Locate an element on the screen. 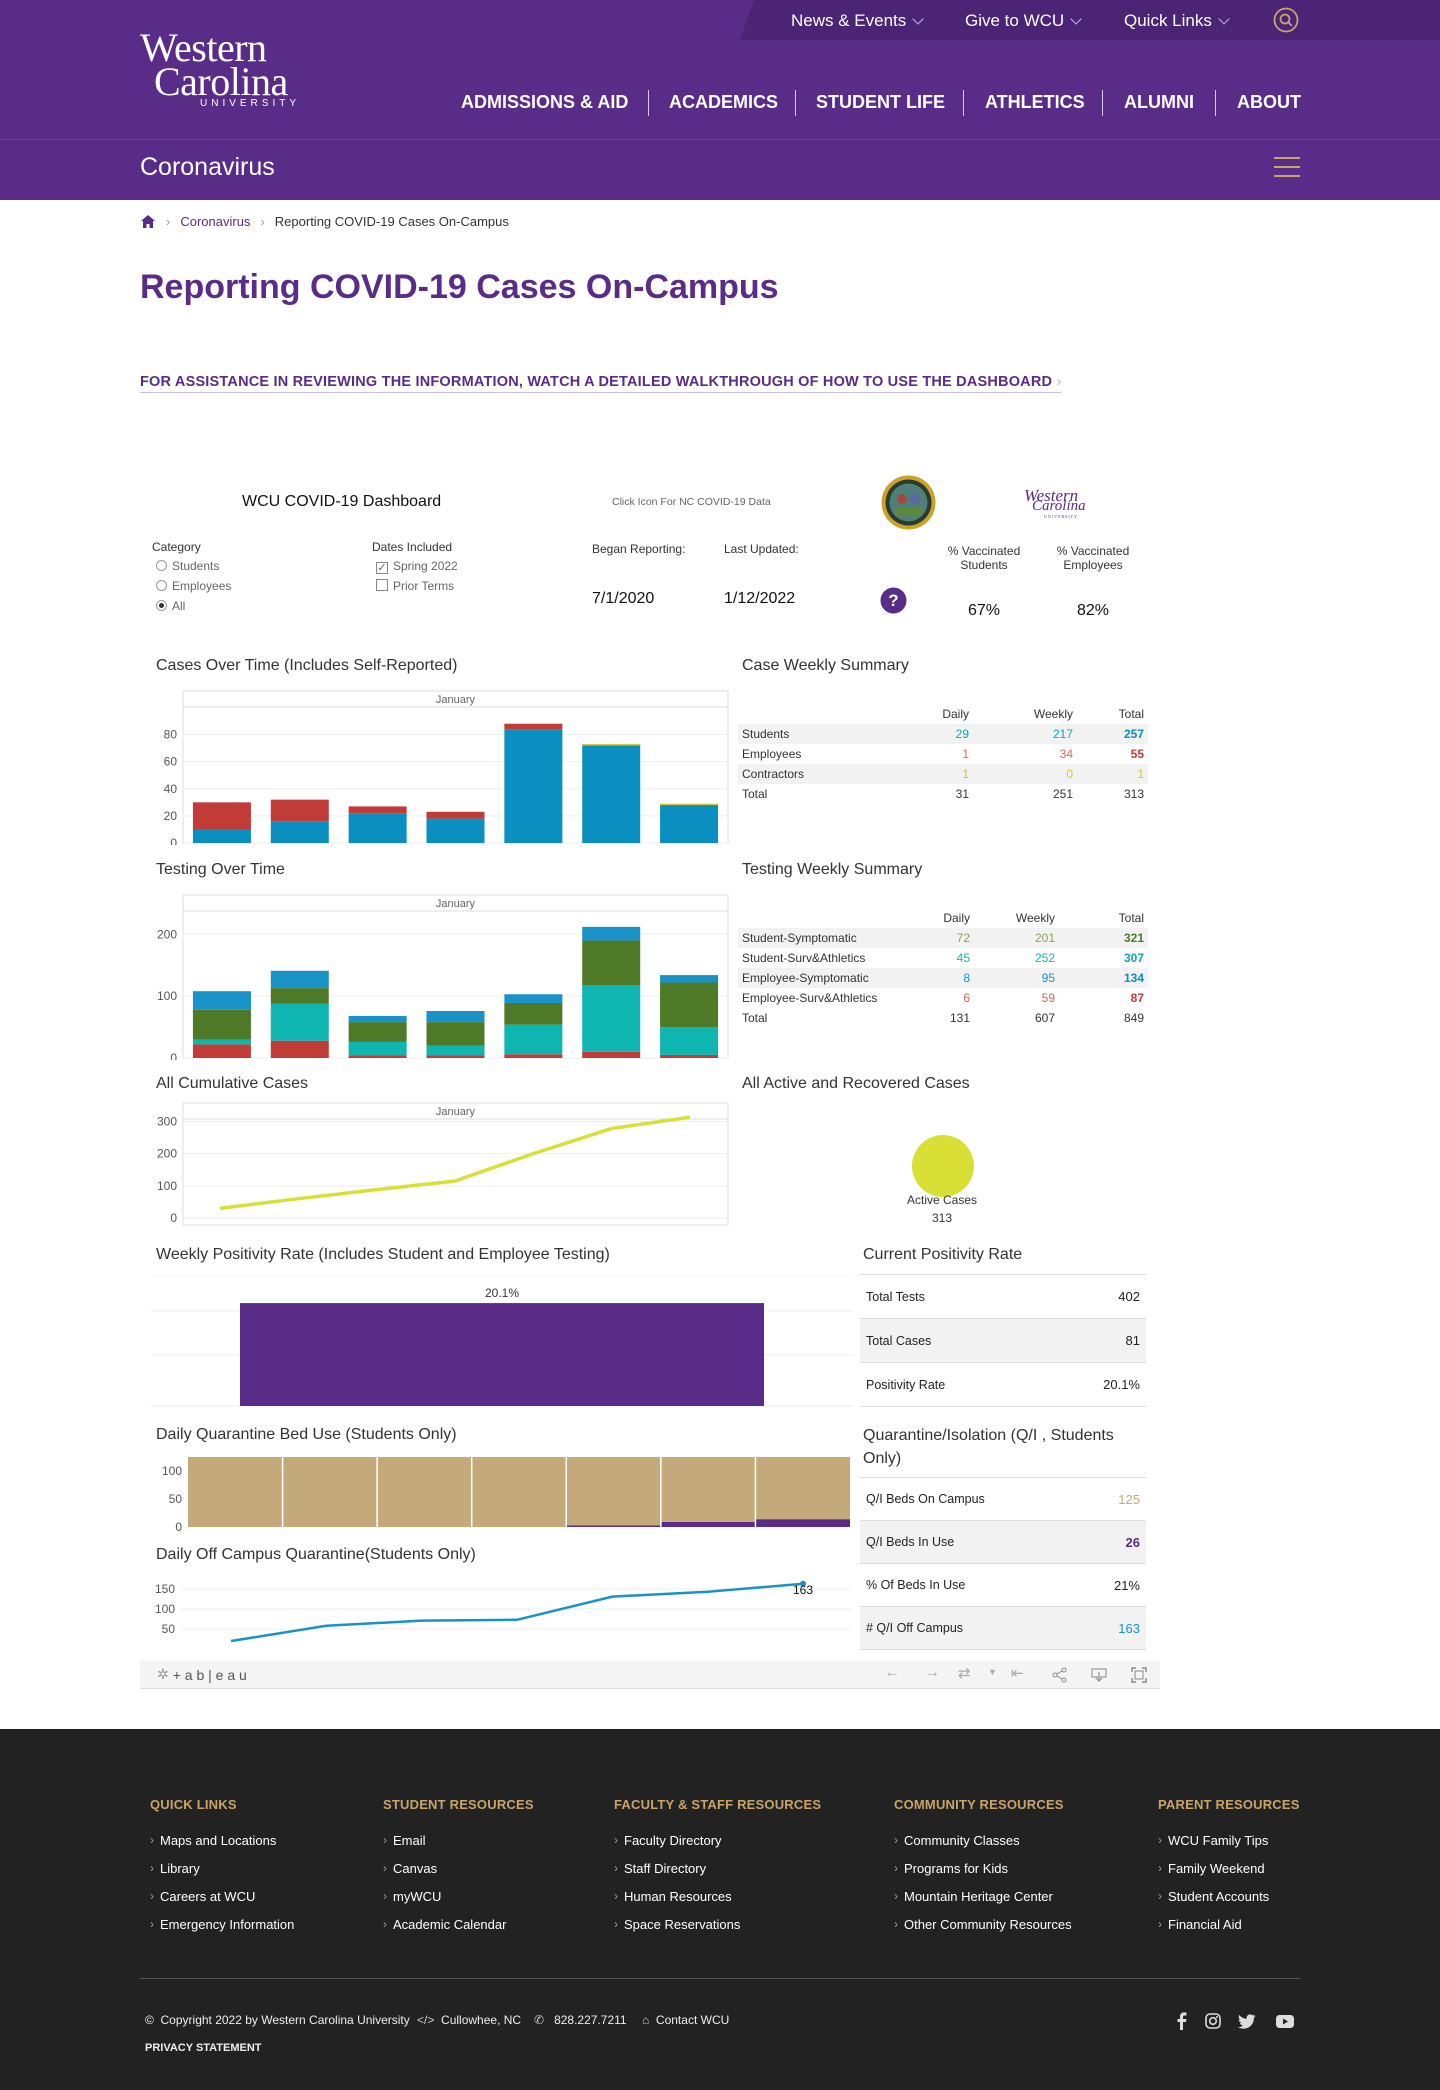 The height and width of the screenshot is (2090, 1440). table-row: Employee-Surv&Athletics 6 59 87 is located at coordinates (943, 998).